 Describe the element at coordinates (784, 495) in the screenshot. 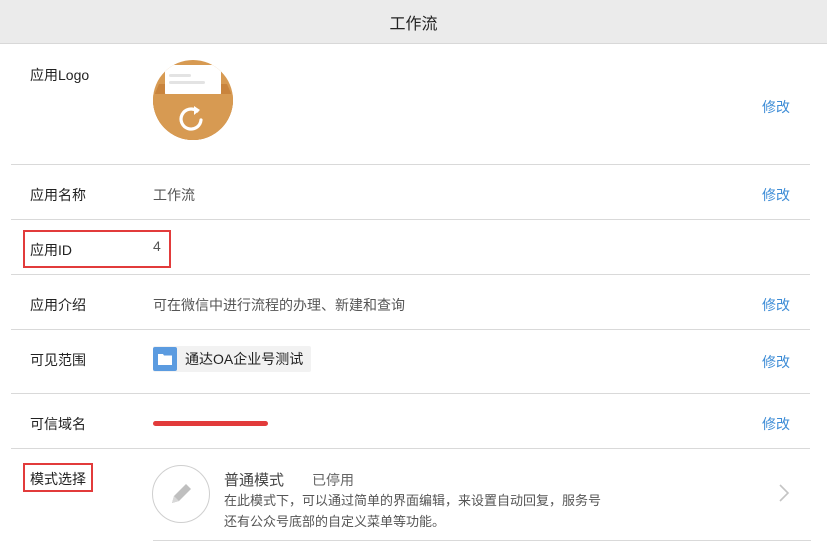

I see `chevron-right-icon` at that location.